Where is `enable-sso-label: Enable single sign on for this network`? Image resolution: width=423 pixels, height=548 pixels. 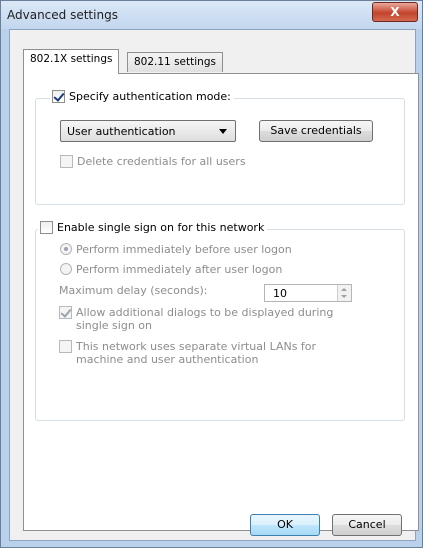
enable-sso-label: Enable single sign on for this network is located at coordinates (161, 227).